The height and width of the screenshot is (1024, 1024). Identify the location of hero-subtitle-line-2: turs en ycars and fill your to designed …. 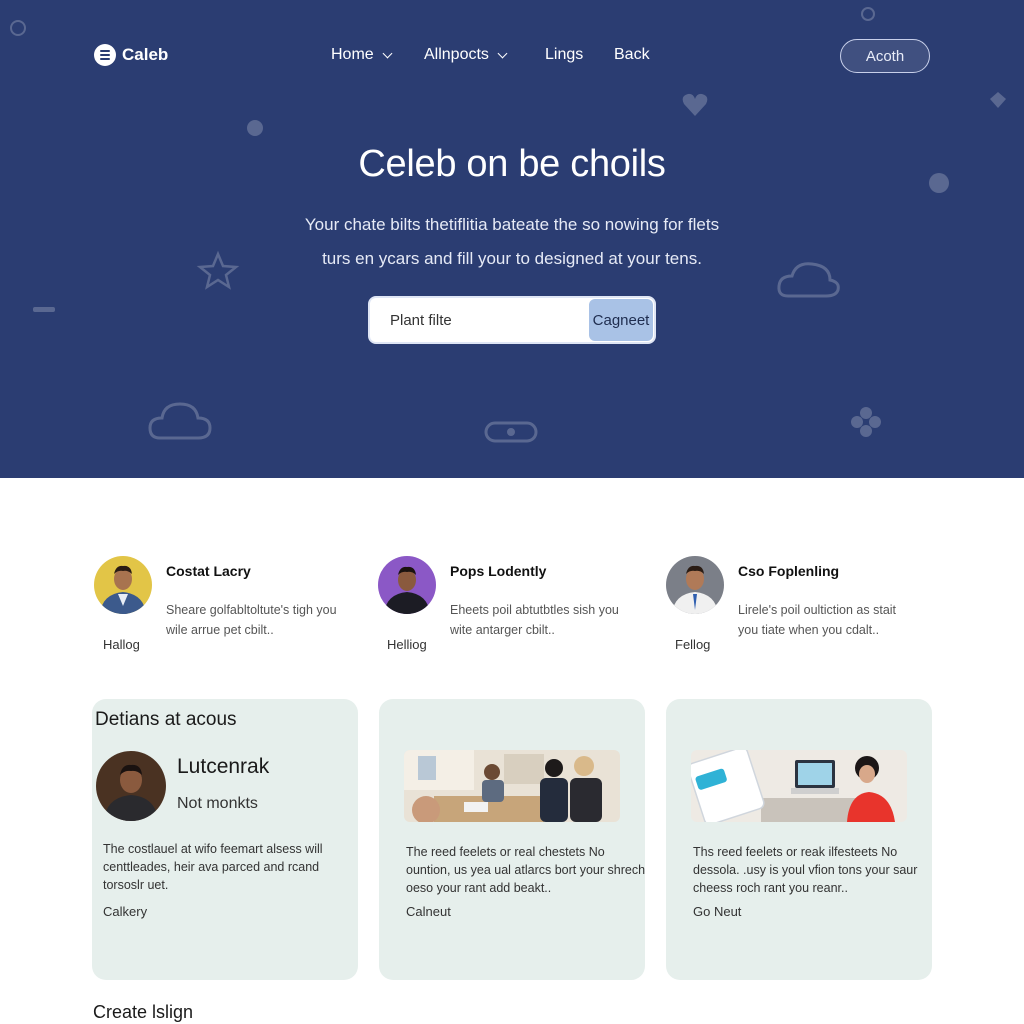
(512, 258).